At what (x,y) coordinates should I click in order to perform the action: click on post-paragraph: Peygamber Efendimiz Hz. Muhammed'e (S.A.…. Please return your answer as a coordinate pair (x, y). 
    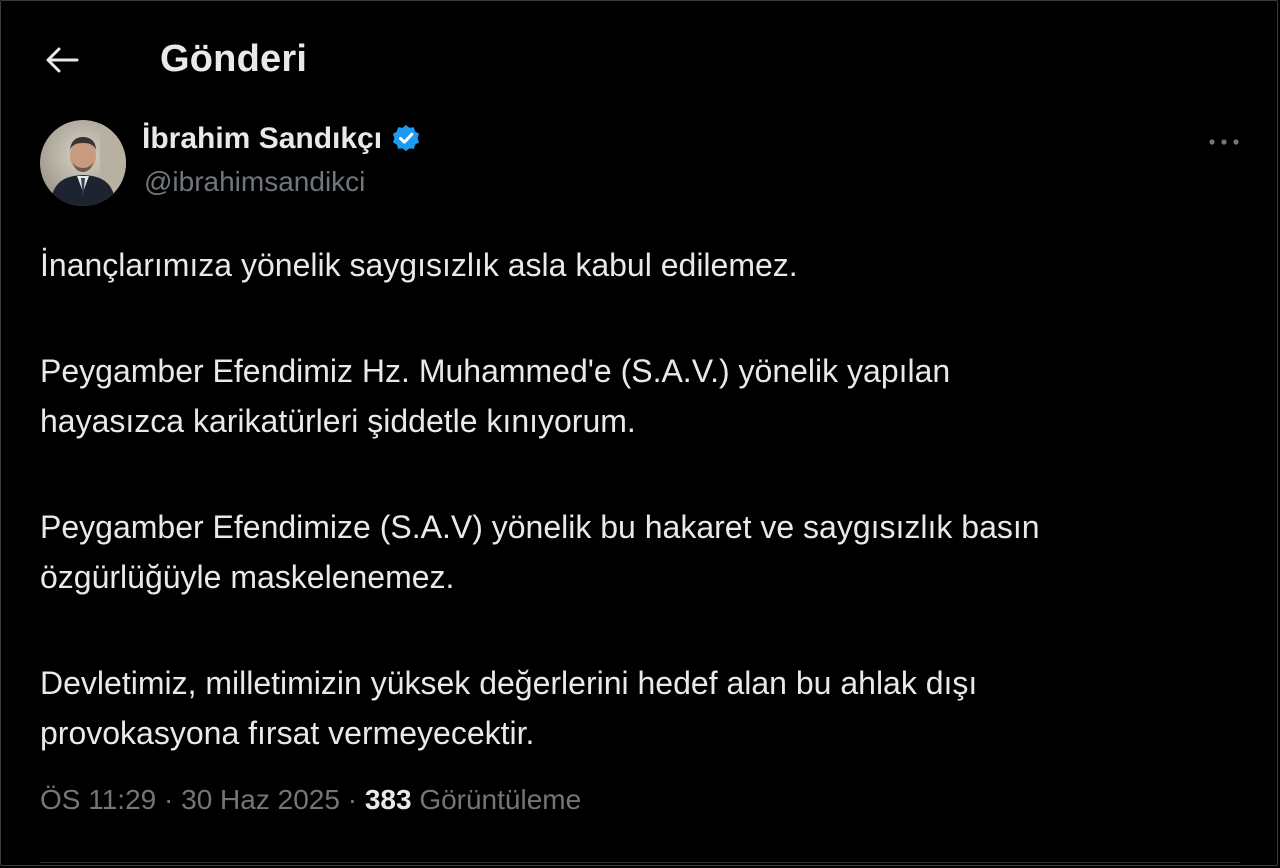
    Looking at the image, I should click on (495, 396).